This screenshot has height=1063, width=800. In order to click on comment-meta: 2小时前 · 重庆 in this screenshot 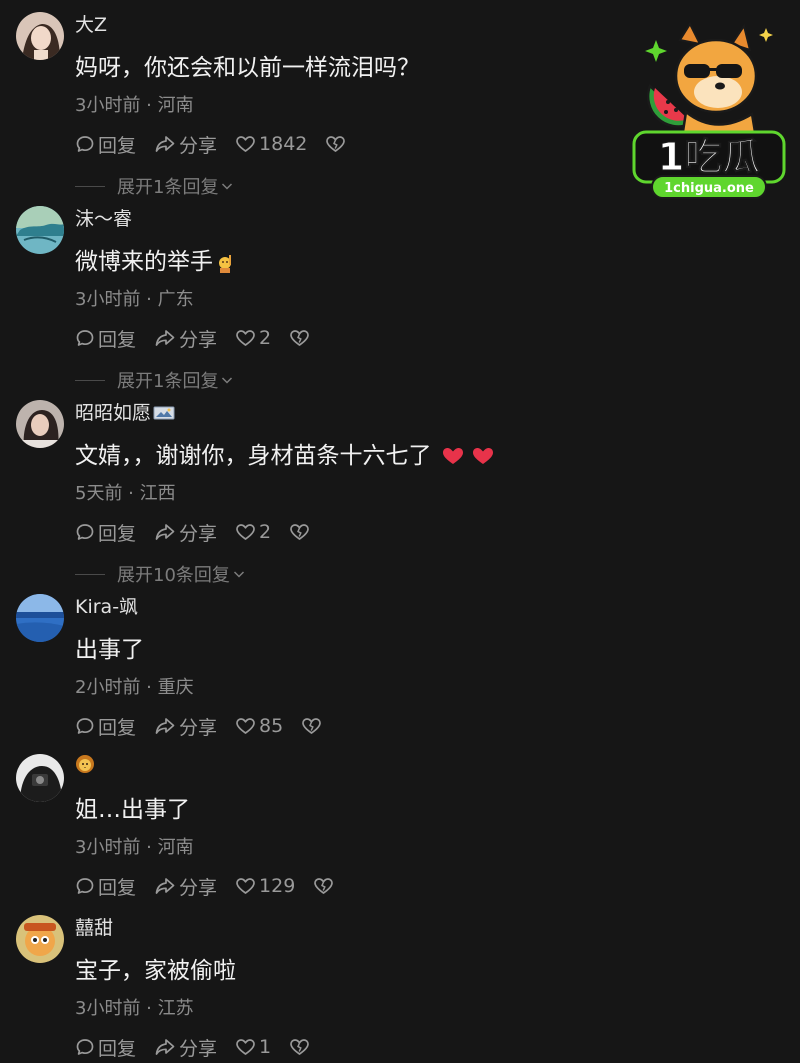, I will do `click(134, 687)`.